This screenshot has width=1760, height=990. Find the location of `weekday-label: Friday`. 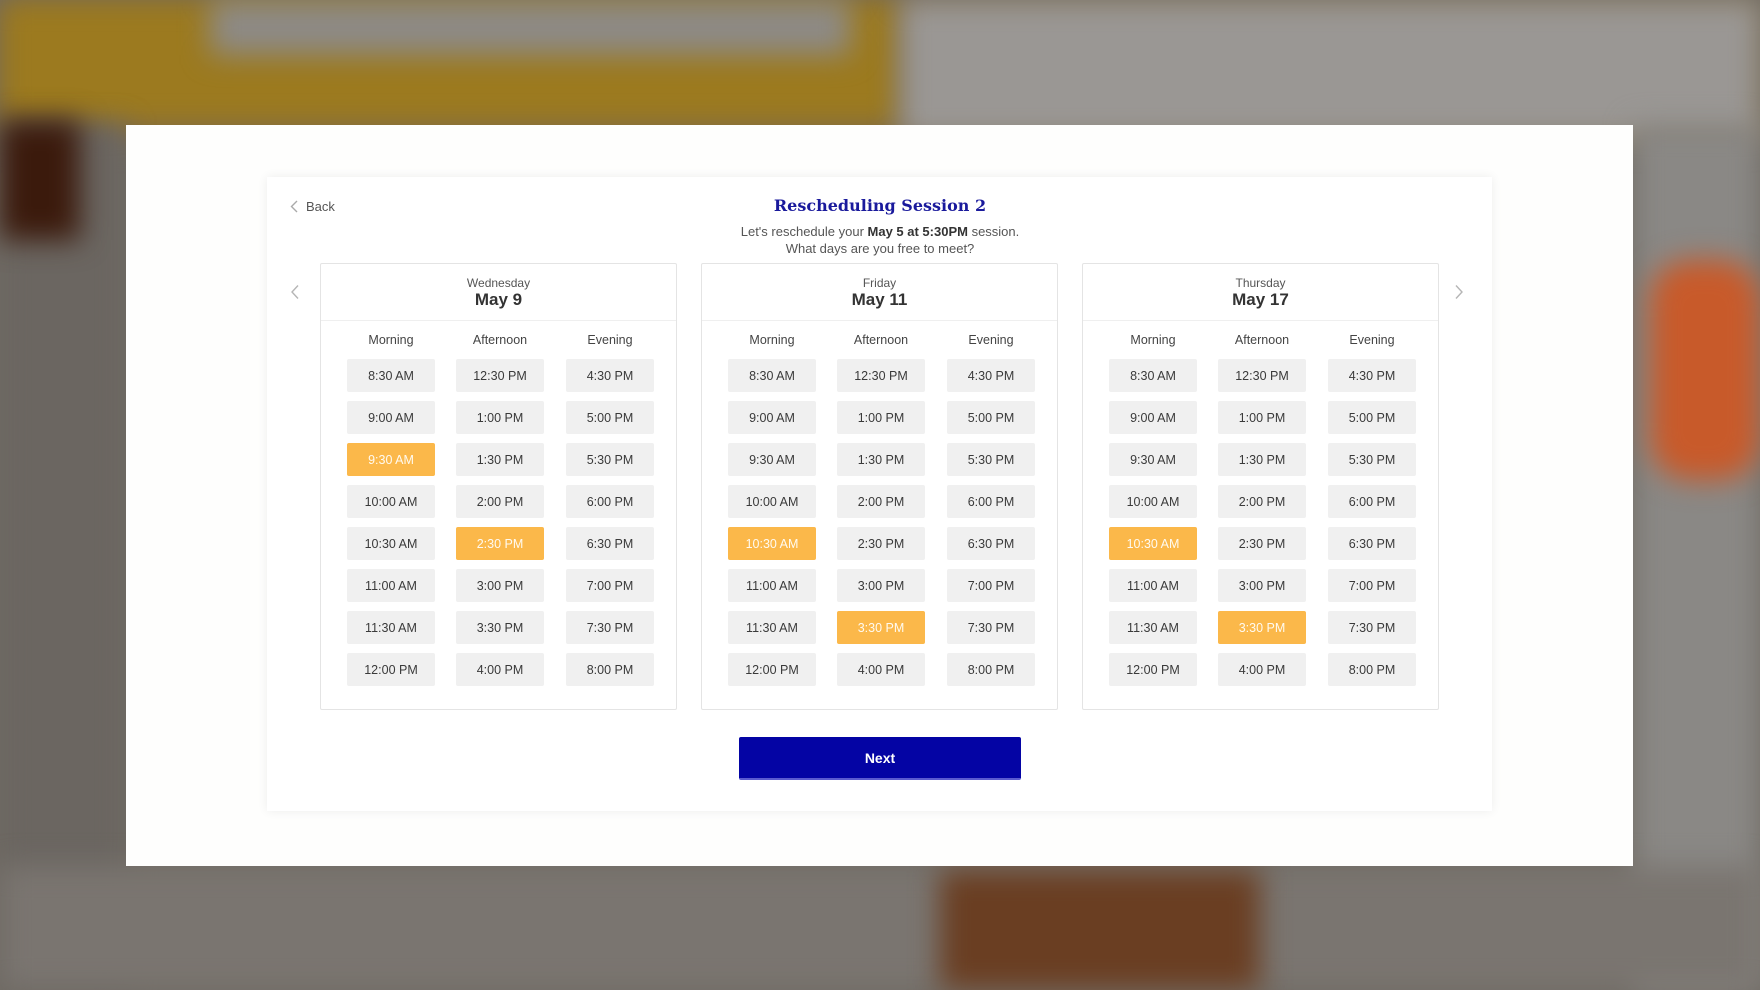

weekday-label: Friday is located at coordinates (879, 283).